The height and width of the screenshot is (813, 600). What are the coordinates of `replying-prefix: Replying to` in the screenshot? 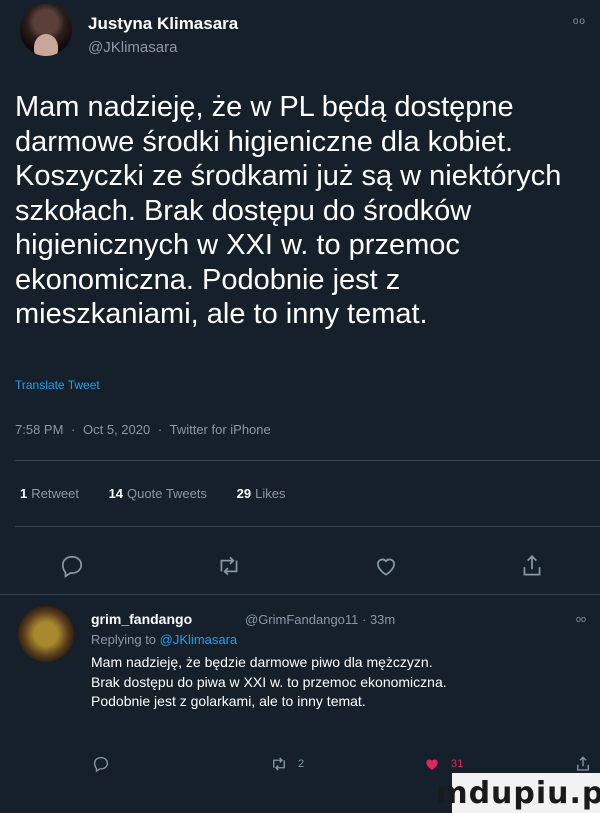 It's located at (124, 639).